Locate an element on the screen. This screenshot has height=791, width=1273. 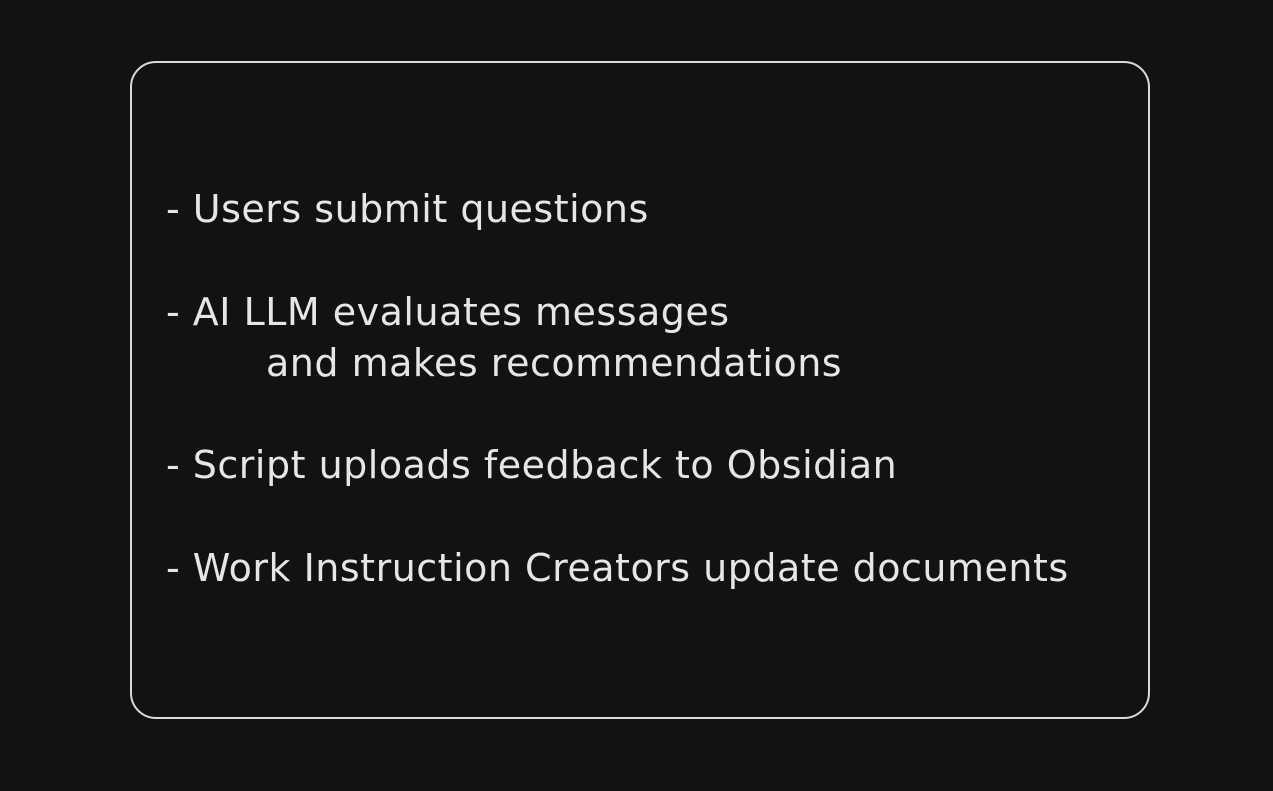
step-ai-evaluates-continued: and makes recommendations is located at coordinates (554, 363).